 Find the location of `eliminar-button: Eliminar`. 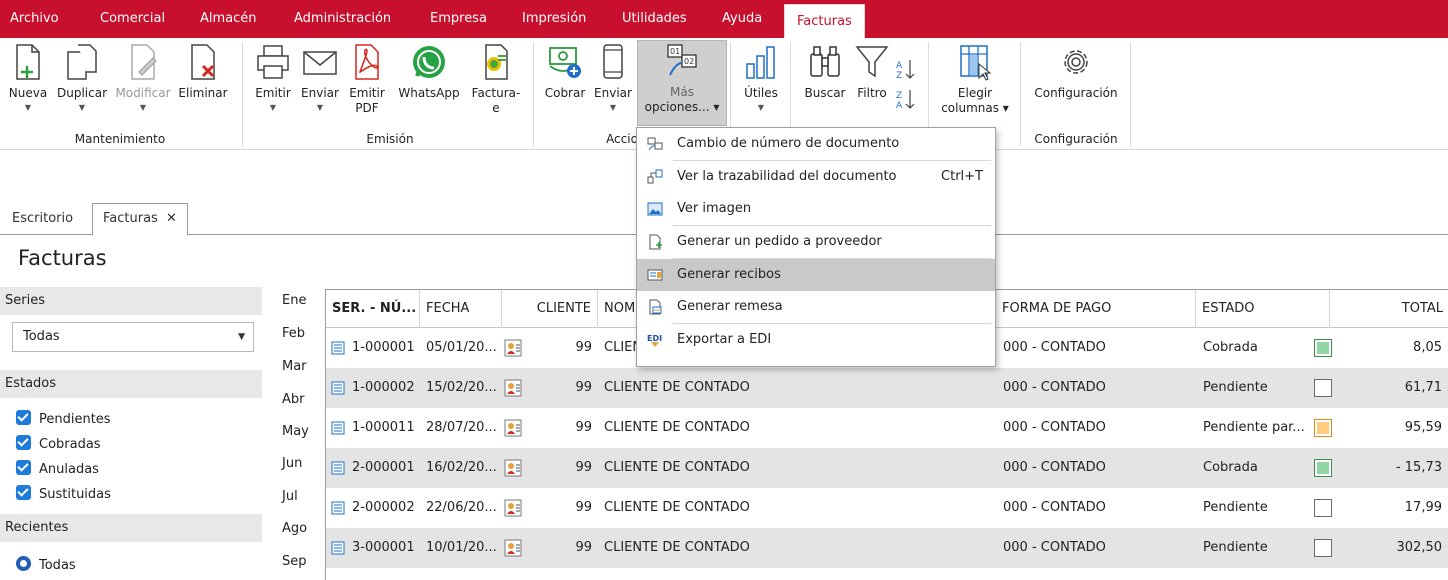

eliminar-button: Eliminar is located at coordinates (203, 71).